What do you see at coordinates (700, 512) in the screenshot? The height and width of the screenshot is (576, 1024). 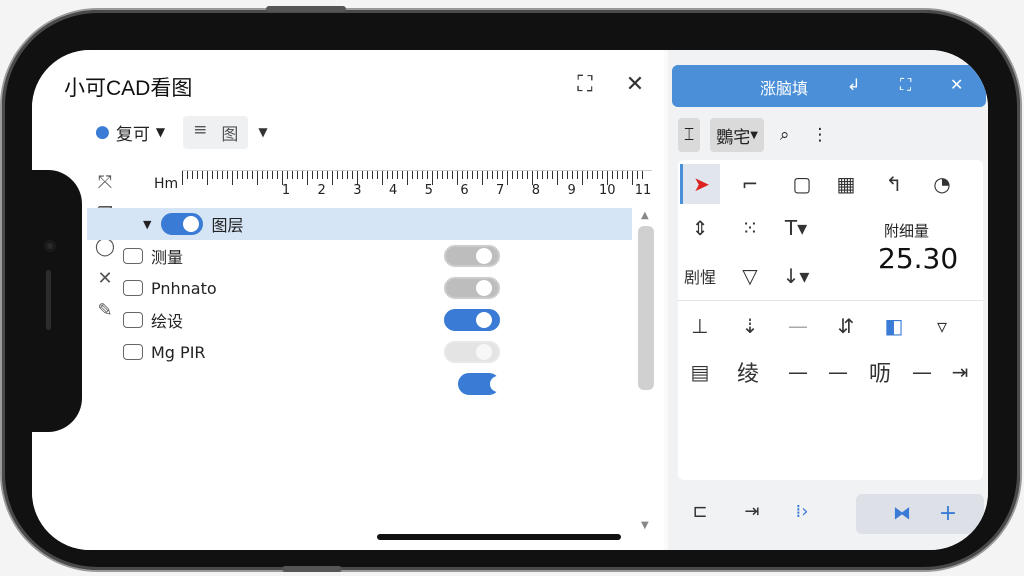 I see `bracket-icon: ⊏` at bounding box center [700, 512].